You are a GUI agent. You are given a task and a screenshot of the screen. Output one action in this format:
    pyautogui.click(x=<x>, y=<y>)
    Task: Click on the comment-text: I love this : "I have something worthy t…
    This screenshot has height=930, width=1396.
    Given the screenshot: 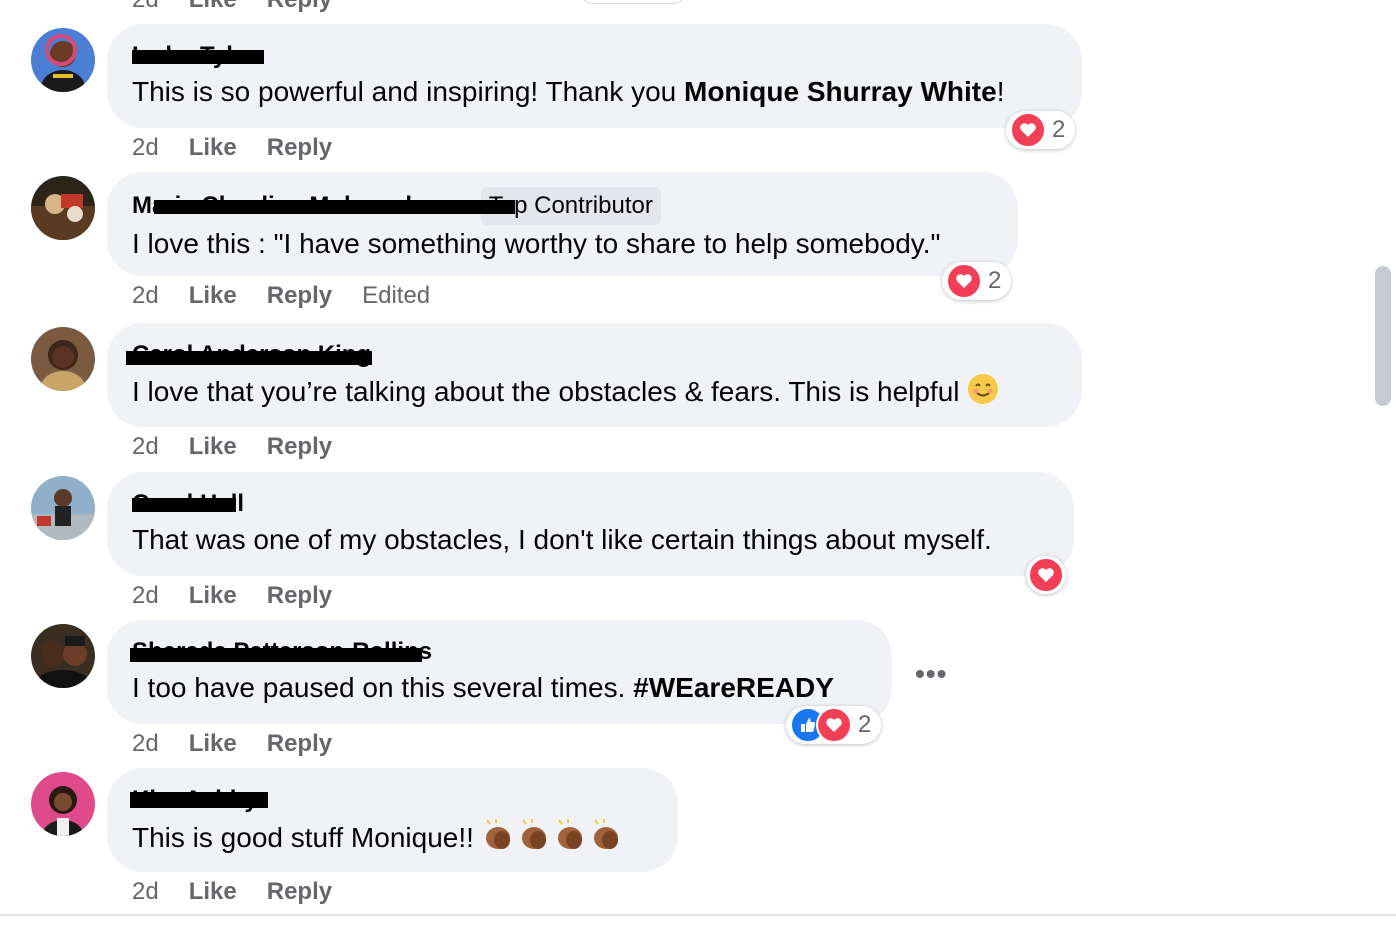 What is the action you would take?
    pyautogui.click(x=536, y=243)
    